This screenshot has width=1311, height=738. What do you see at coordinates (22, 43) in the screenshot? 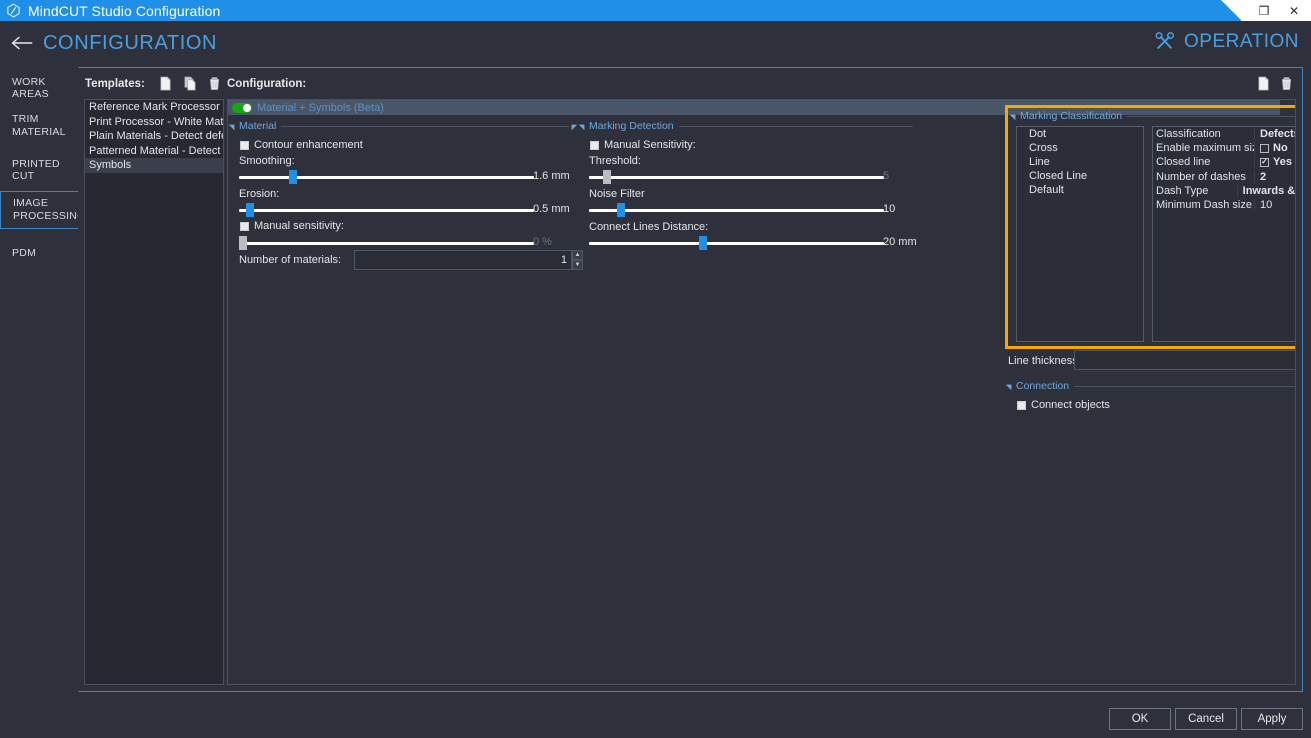
I see `back-arrow-icon` at bounding box center [22, 43].